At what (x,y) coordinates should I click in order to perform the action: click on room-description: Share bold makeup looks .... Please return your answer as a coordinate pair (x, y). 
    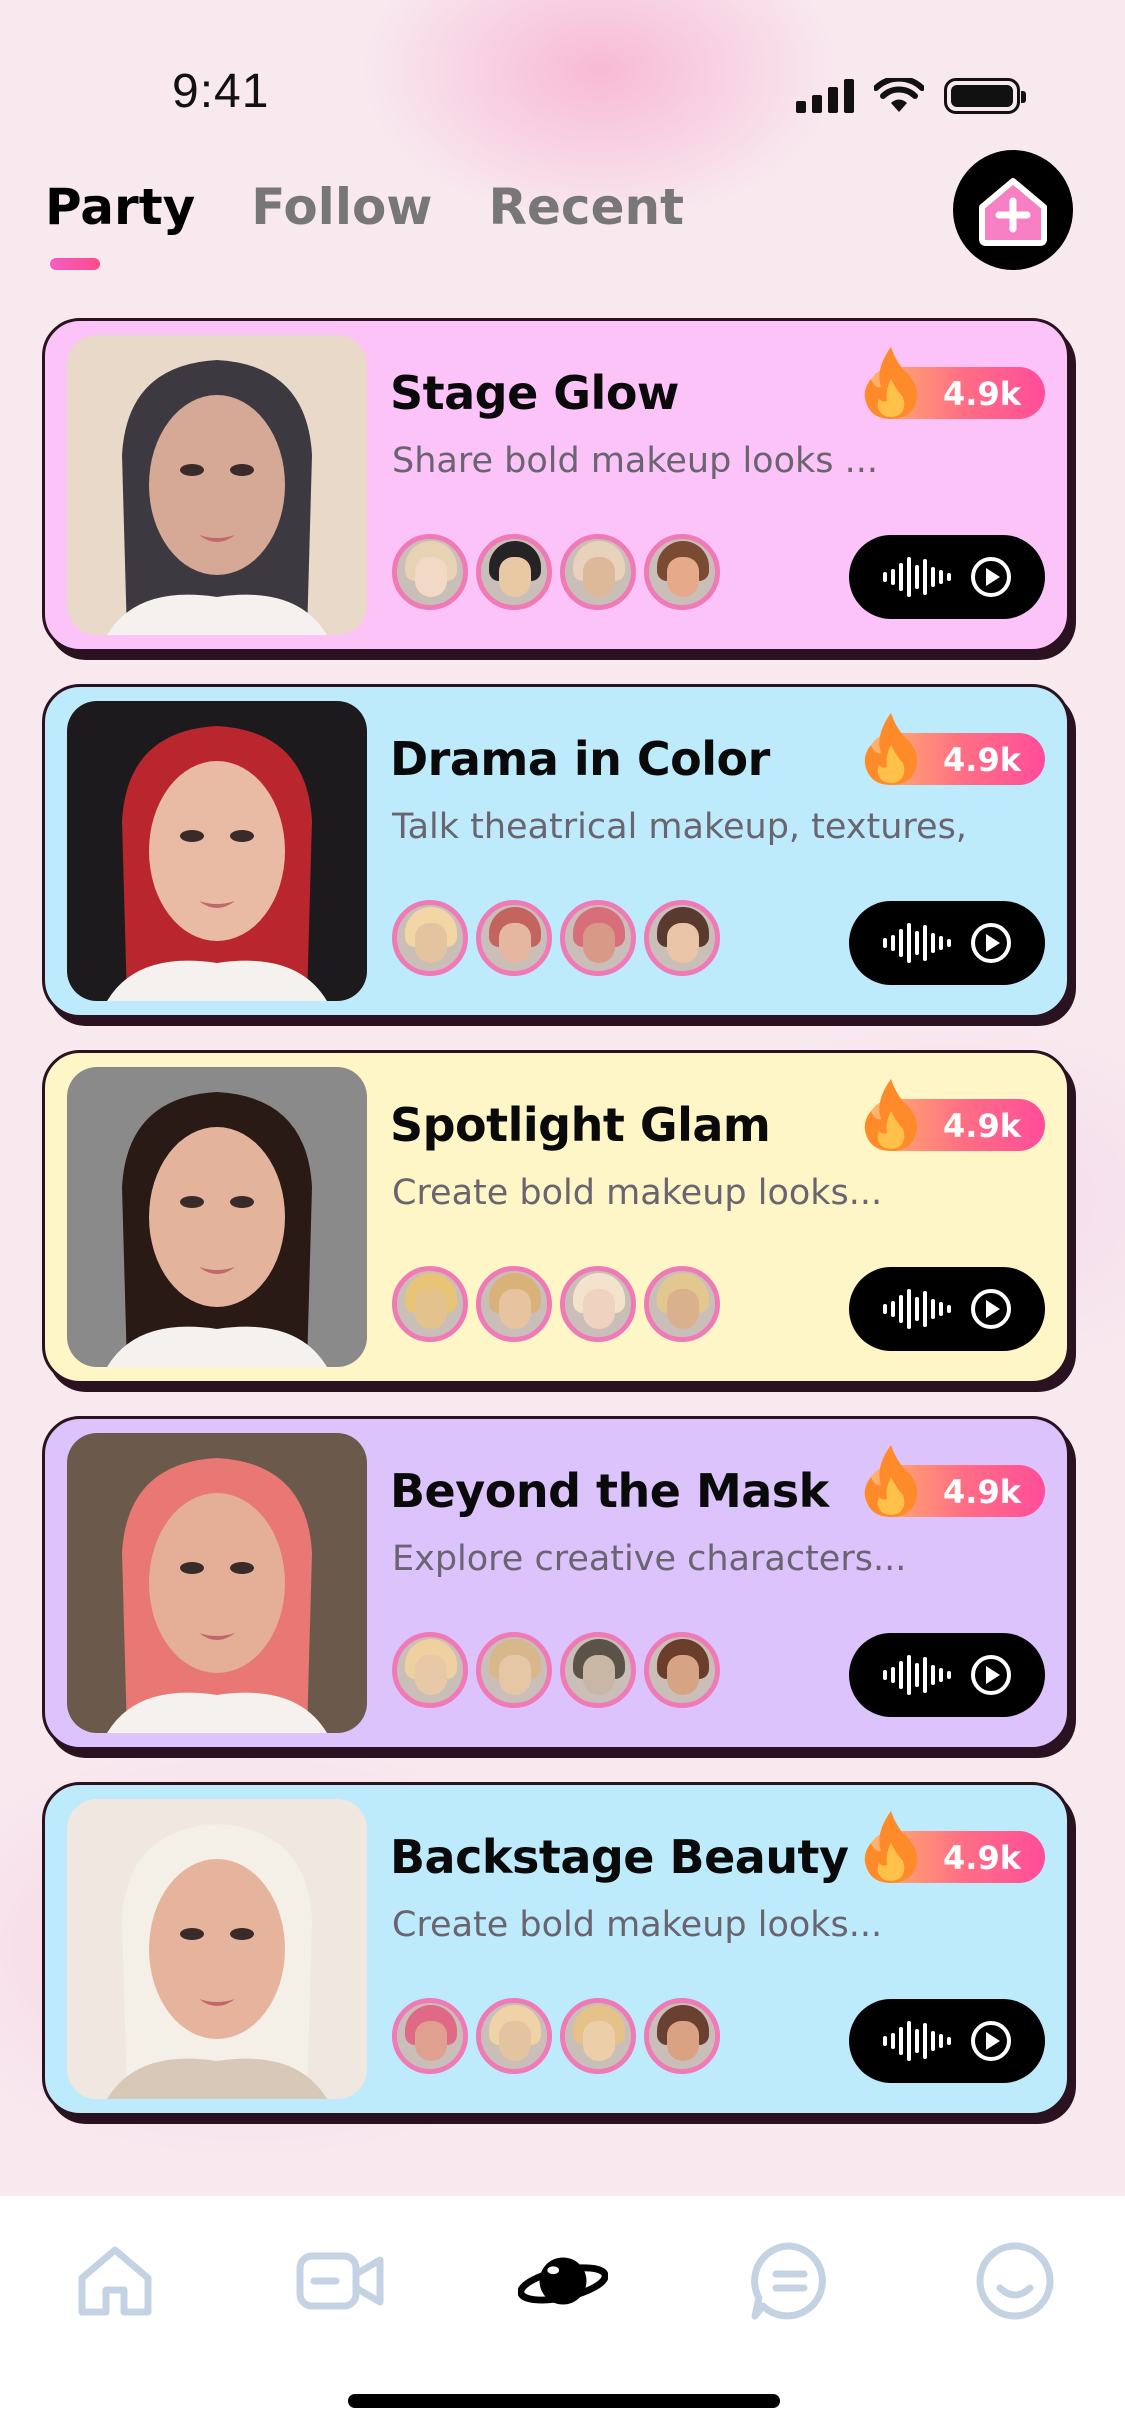
    Looking at the image, I should click on (635, 461).